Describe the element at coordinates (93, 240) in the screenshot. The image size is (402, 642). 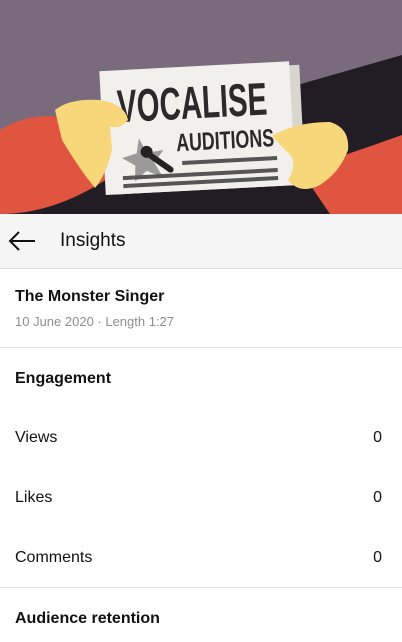
I see `page-title: Insights` at that location.